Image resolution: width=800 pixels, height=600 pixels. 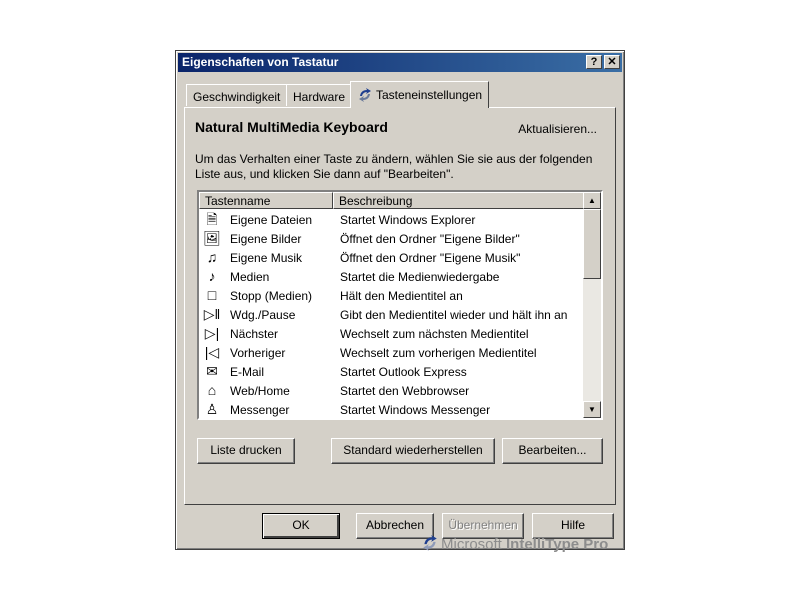 What do you see at coordinates (212, 371) in the screenshot?
I see `email-icon: ✉` at bounding box center [212, 371].